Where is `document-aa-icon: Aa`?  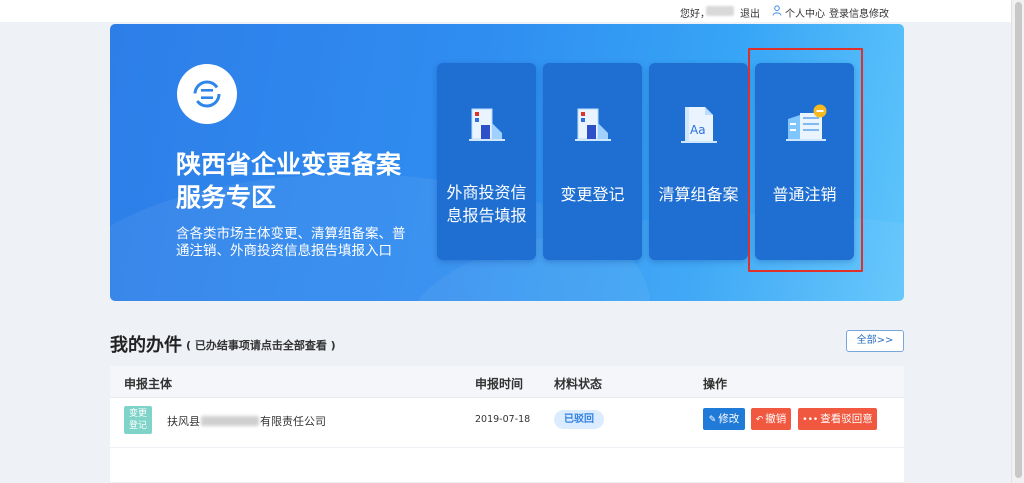 document-aa-icon: Aa is located at coordinates (699, 125).